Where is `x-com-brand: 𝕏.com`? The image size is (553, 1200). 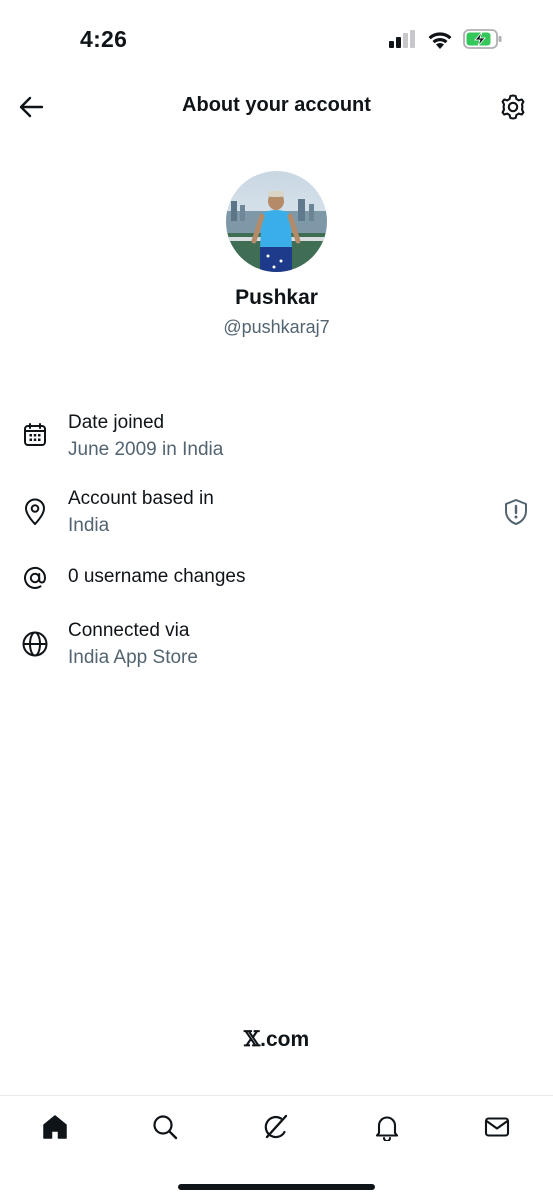
x-com-brand: 𝕏.com is located at coordinates (276, 1039).